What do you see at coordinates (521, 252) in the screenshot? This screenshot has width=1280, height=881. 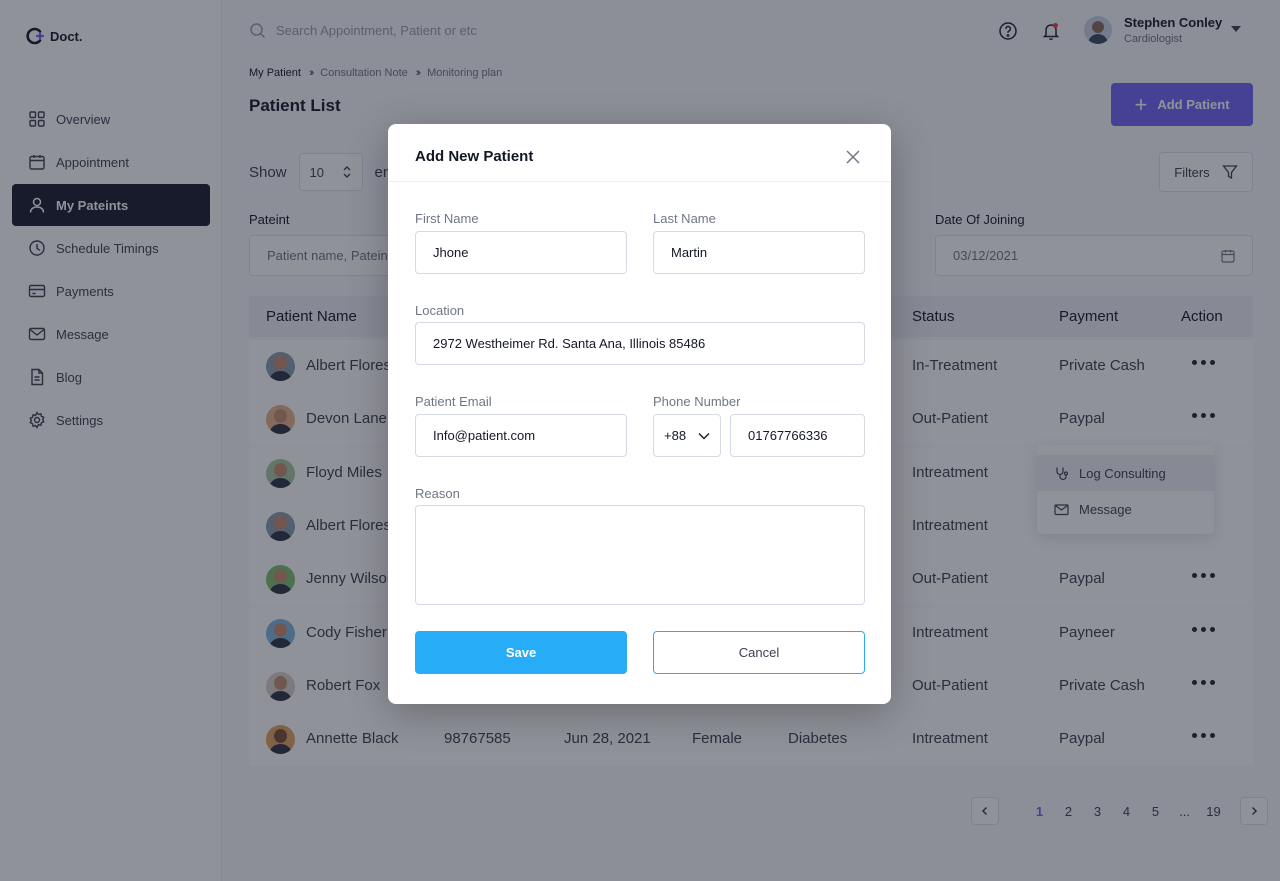 I see `first-name-field: Jhone` at bounding box center [521, 252].